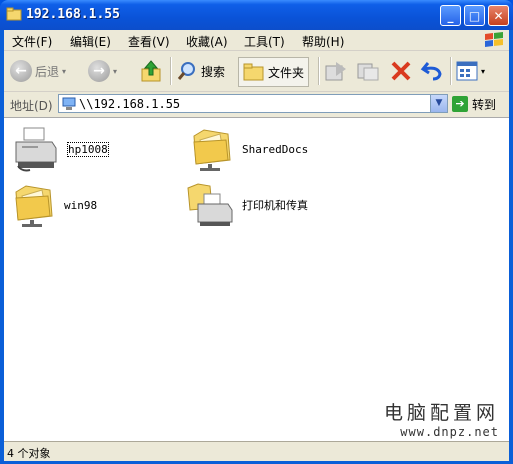  I want to click on network-folder-icon, so click(14, 14).